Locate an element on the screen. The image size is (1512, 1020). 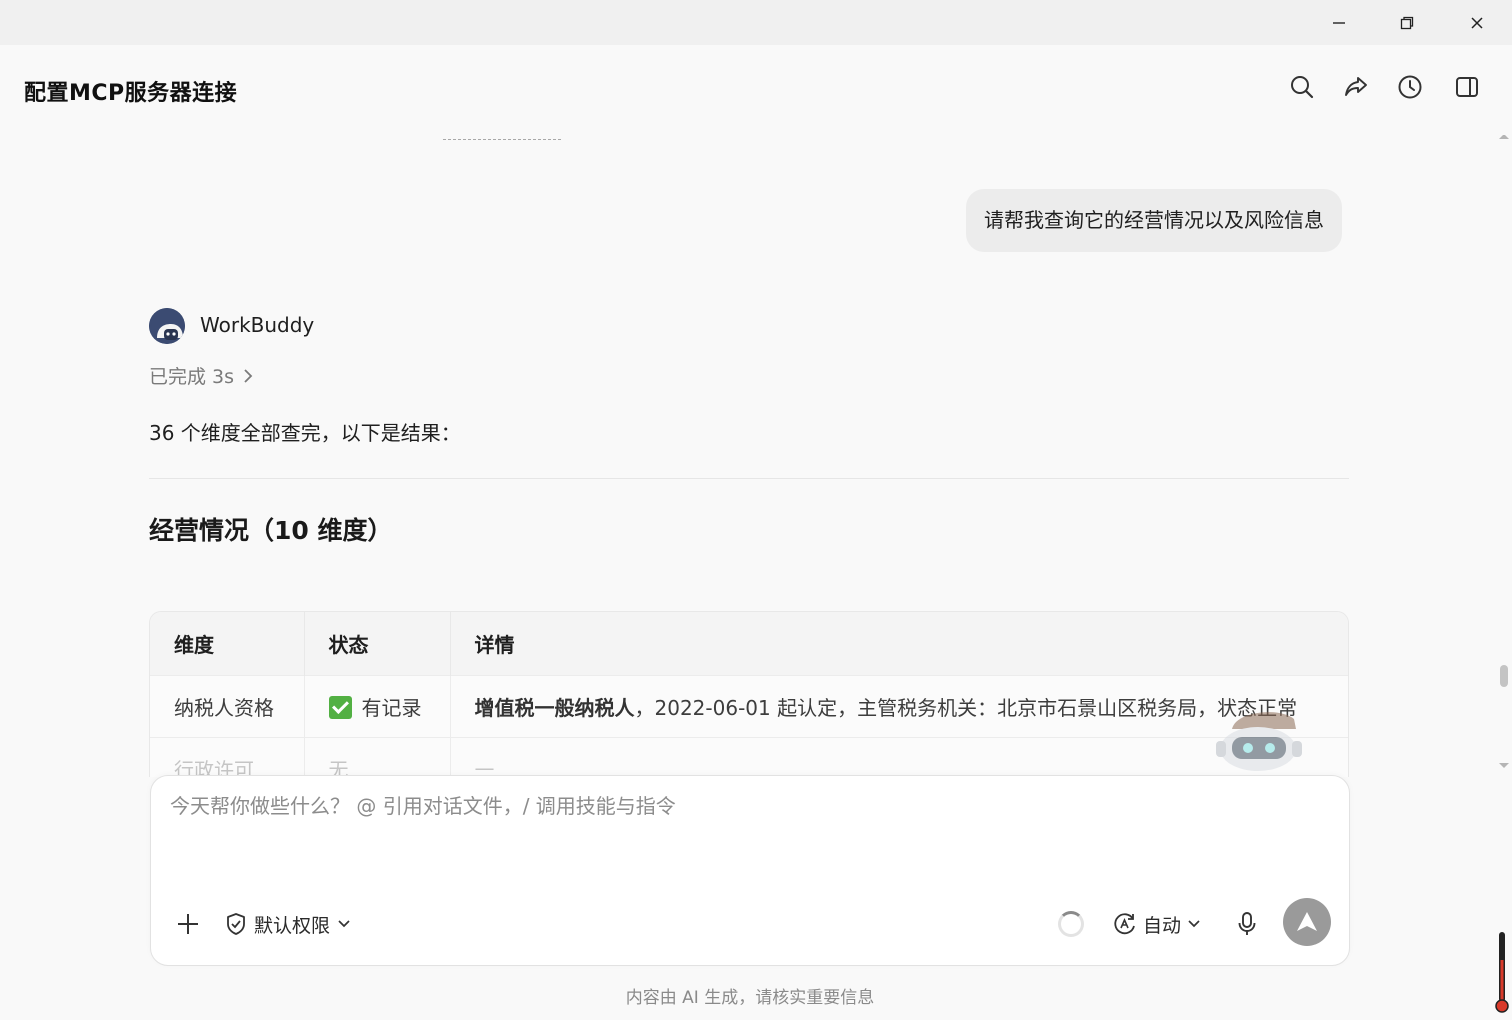
table-row: 行政许可 无 — is located at coordinates (749, 756).